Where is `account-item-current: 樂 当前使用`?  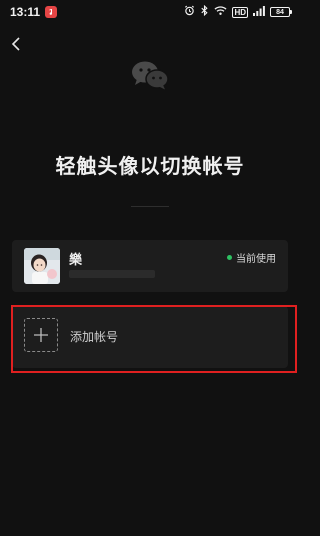 account-item-current: 樂 当前使用 is located at coordinates (150, 266).